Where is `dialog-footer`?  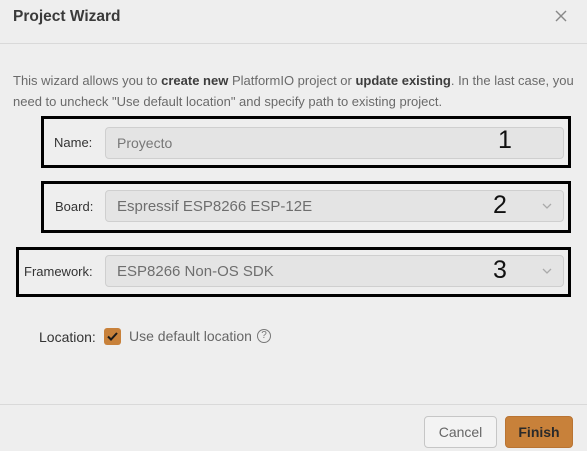
dialog-footer is located at coordinates (293, 427).